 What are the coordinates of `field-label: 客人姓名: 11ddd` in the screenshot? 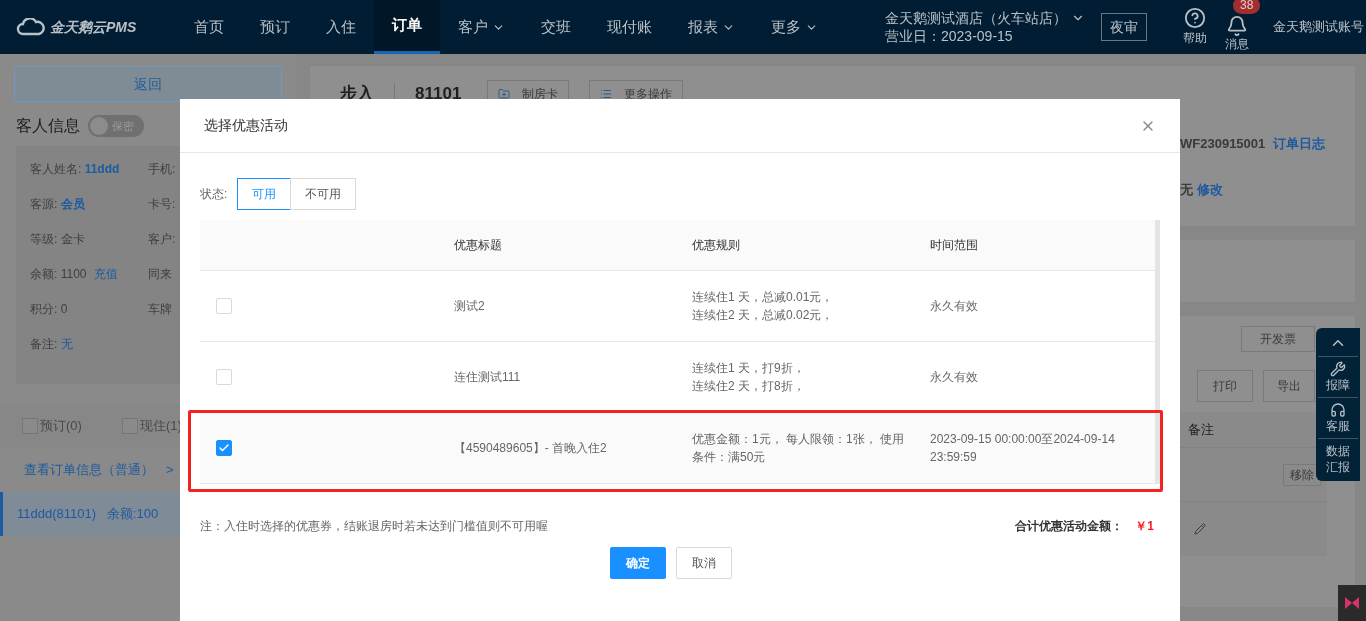 It's located at (75, 169).